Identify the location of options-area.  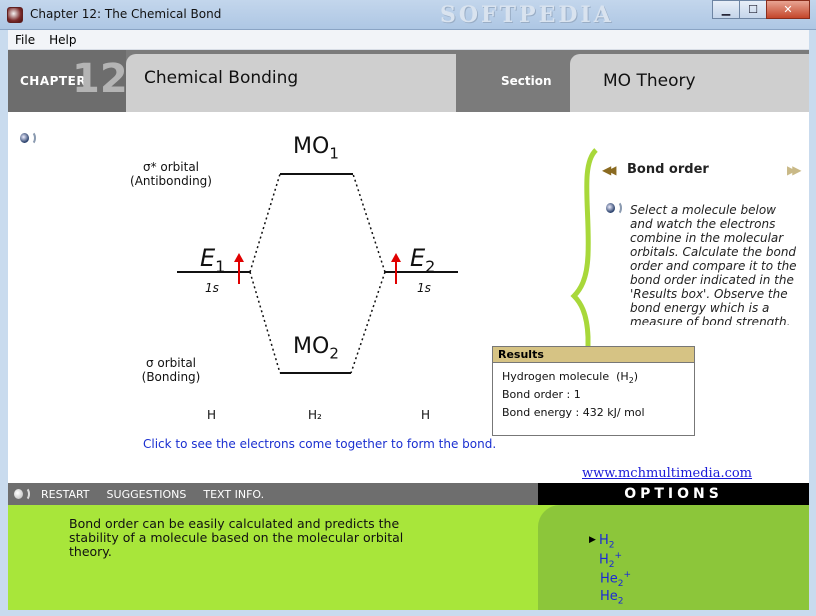
(673, 557).